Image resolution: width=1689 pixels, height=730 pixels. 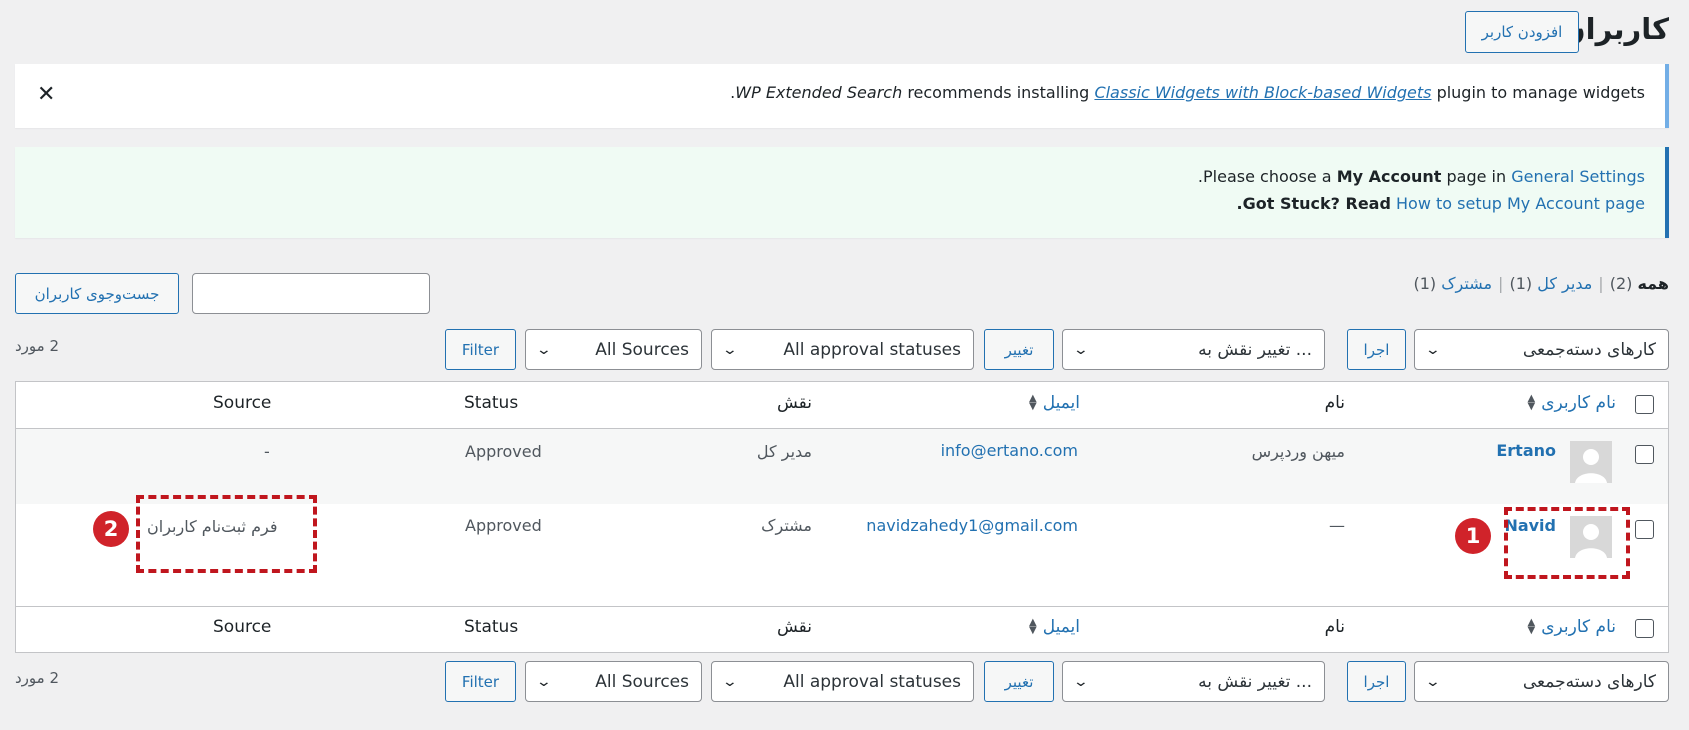 What do you see at coordinates (1521, 283) in the screenshot?
I see `view-admin-count: (1)` at bounding box center [1521, 283].